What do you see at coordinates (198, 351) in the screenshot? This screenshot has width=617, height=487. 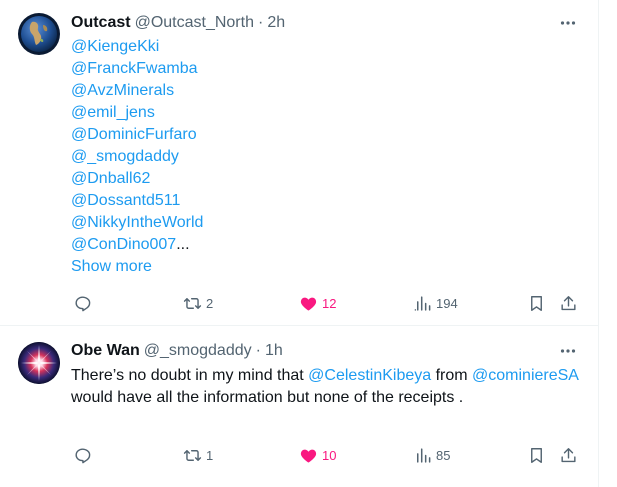 I see `author-handle: @_smogdaddy` at bounding box center [198, 351].